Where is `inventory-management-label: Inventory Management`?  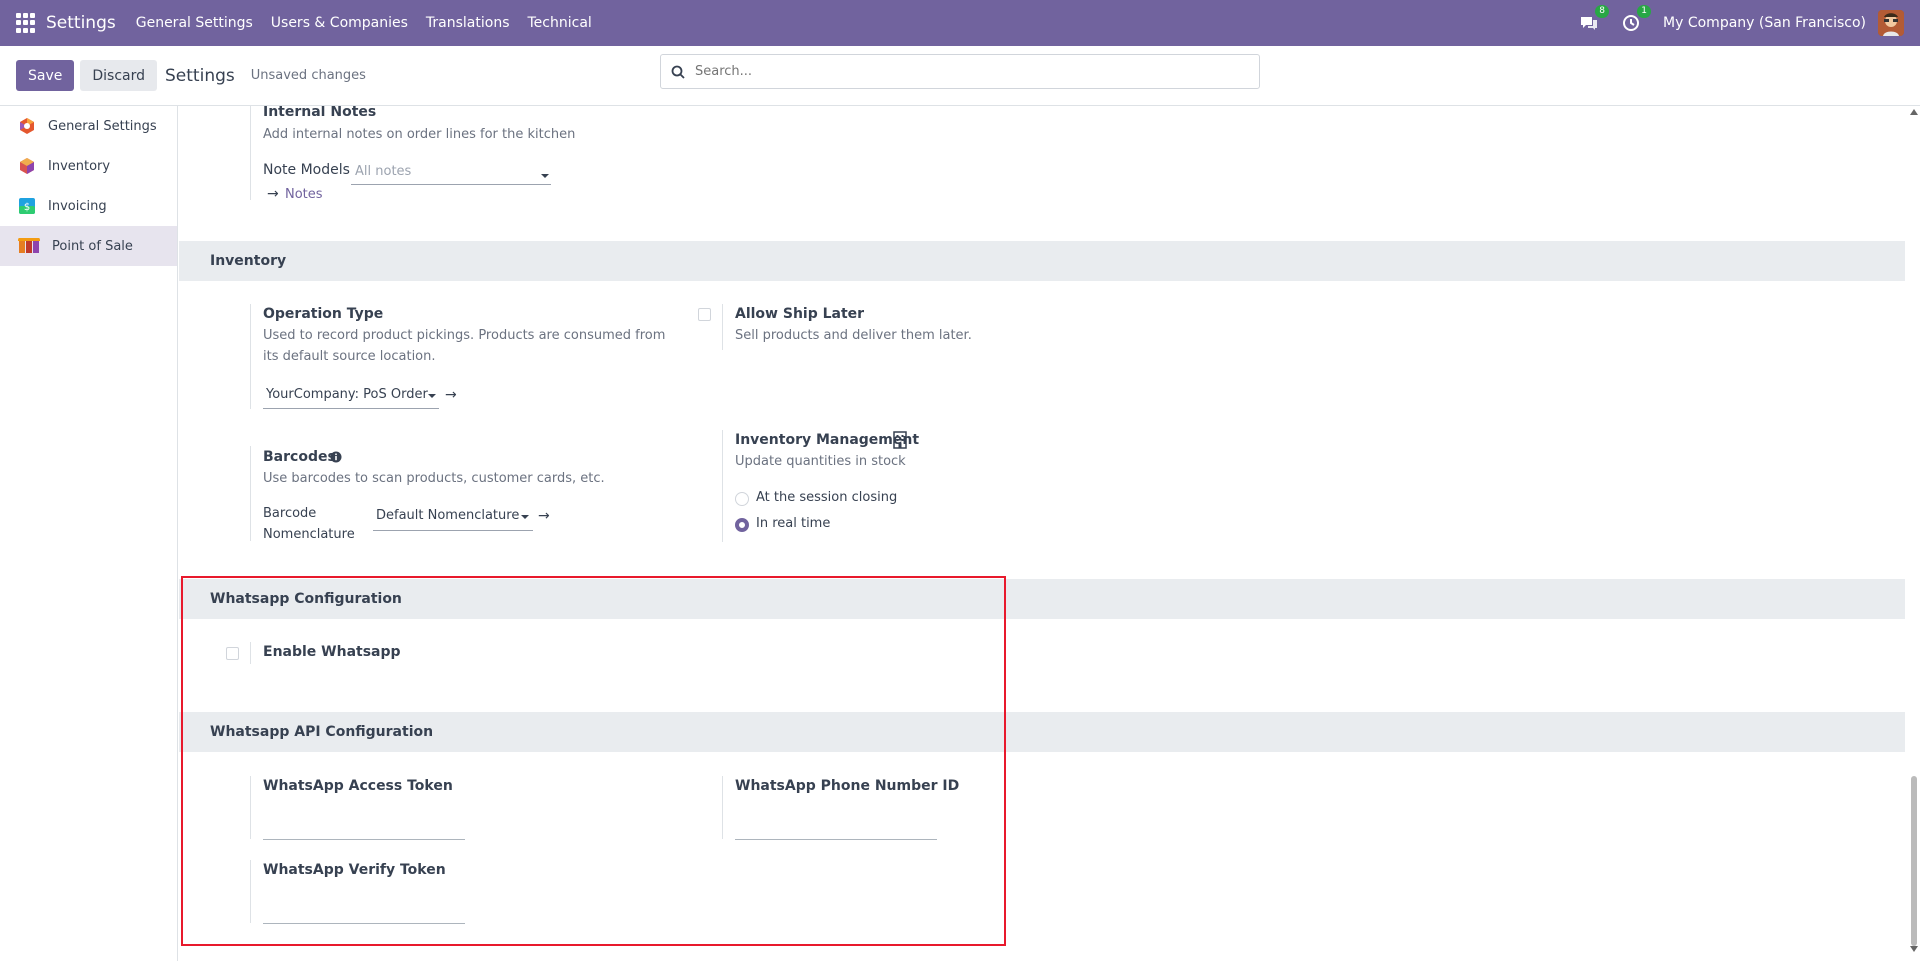 inventory-management-label: Inventory Management is located at coordinates (827, 440).